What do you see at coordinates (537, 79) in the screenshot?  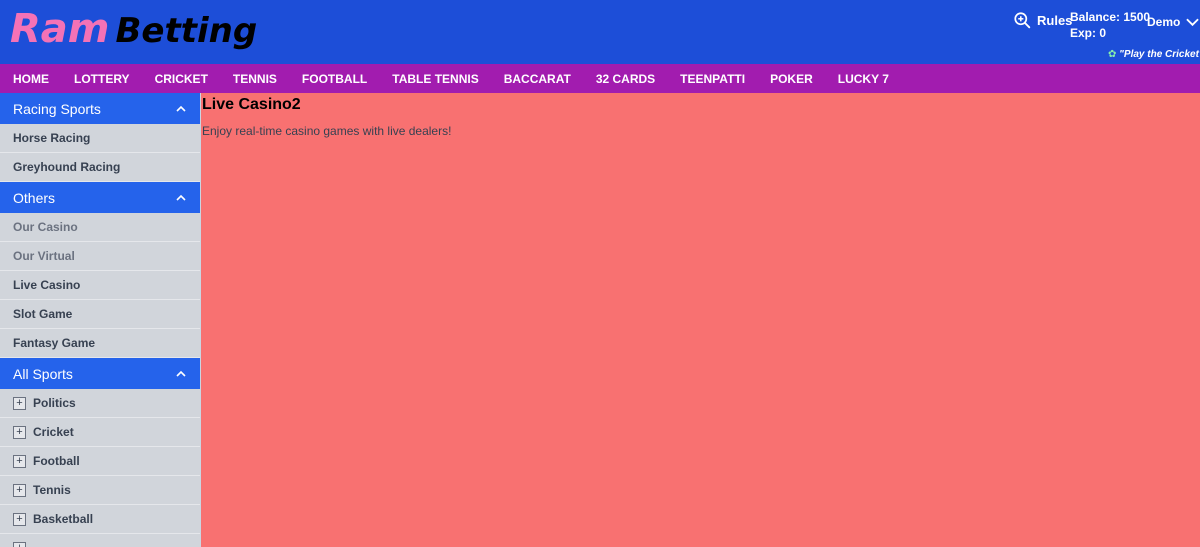 I see `nav-baccarat: BACCARAT` at bounding box center [537, 79].